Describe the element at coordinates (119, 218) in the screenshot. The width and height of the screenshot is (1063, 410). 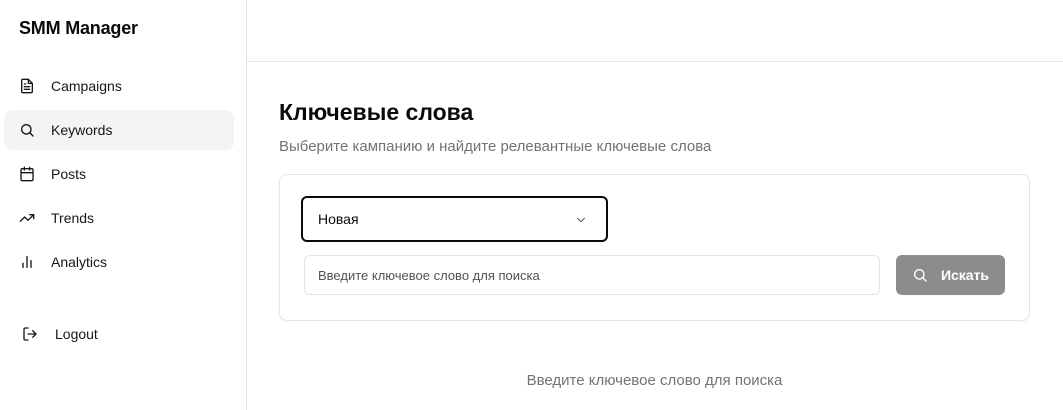
I see `sidebar-item-trends: Trends` at that location.